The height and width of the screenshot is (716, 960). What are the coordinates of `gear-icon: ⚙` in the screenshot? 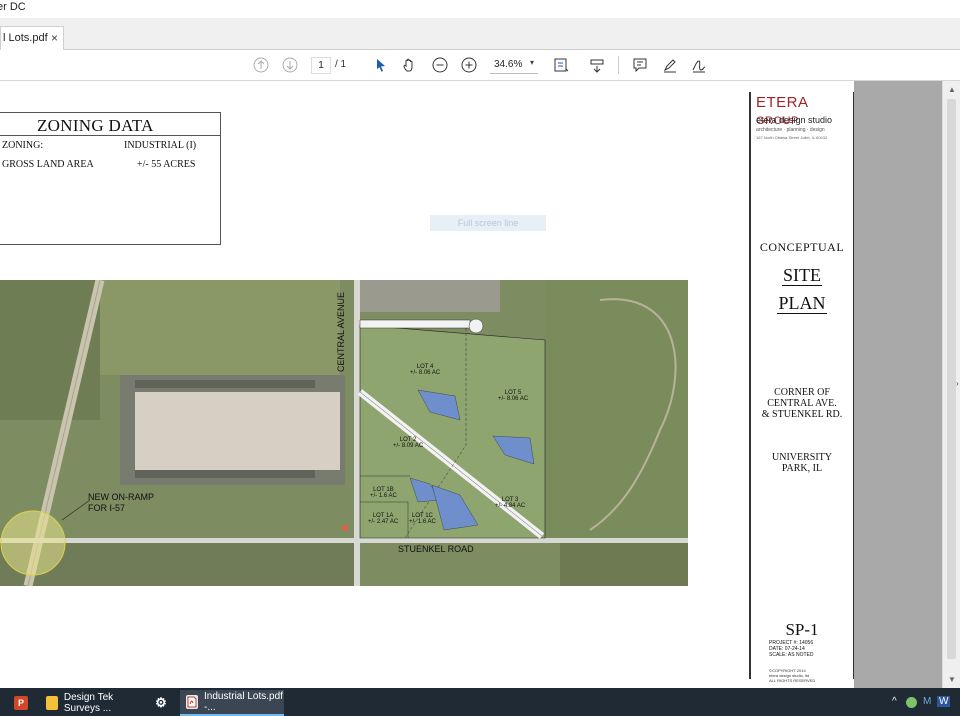 It's located at (161, 702).